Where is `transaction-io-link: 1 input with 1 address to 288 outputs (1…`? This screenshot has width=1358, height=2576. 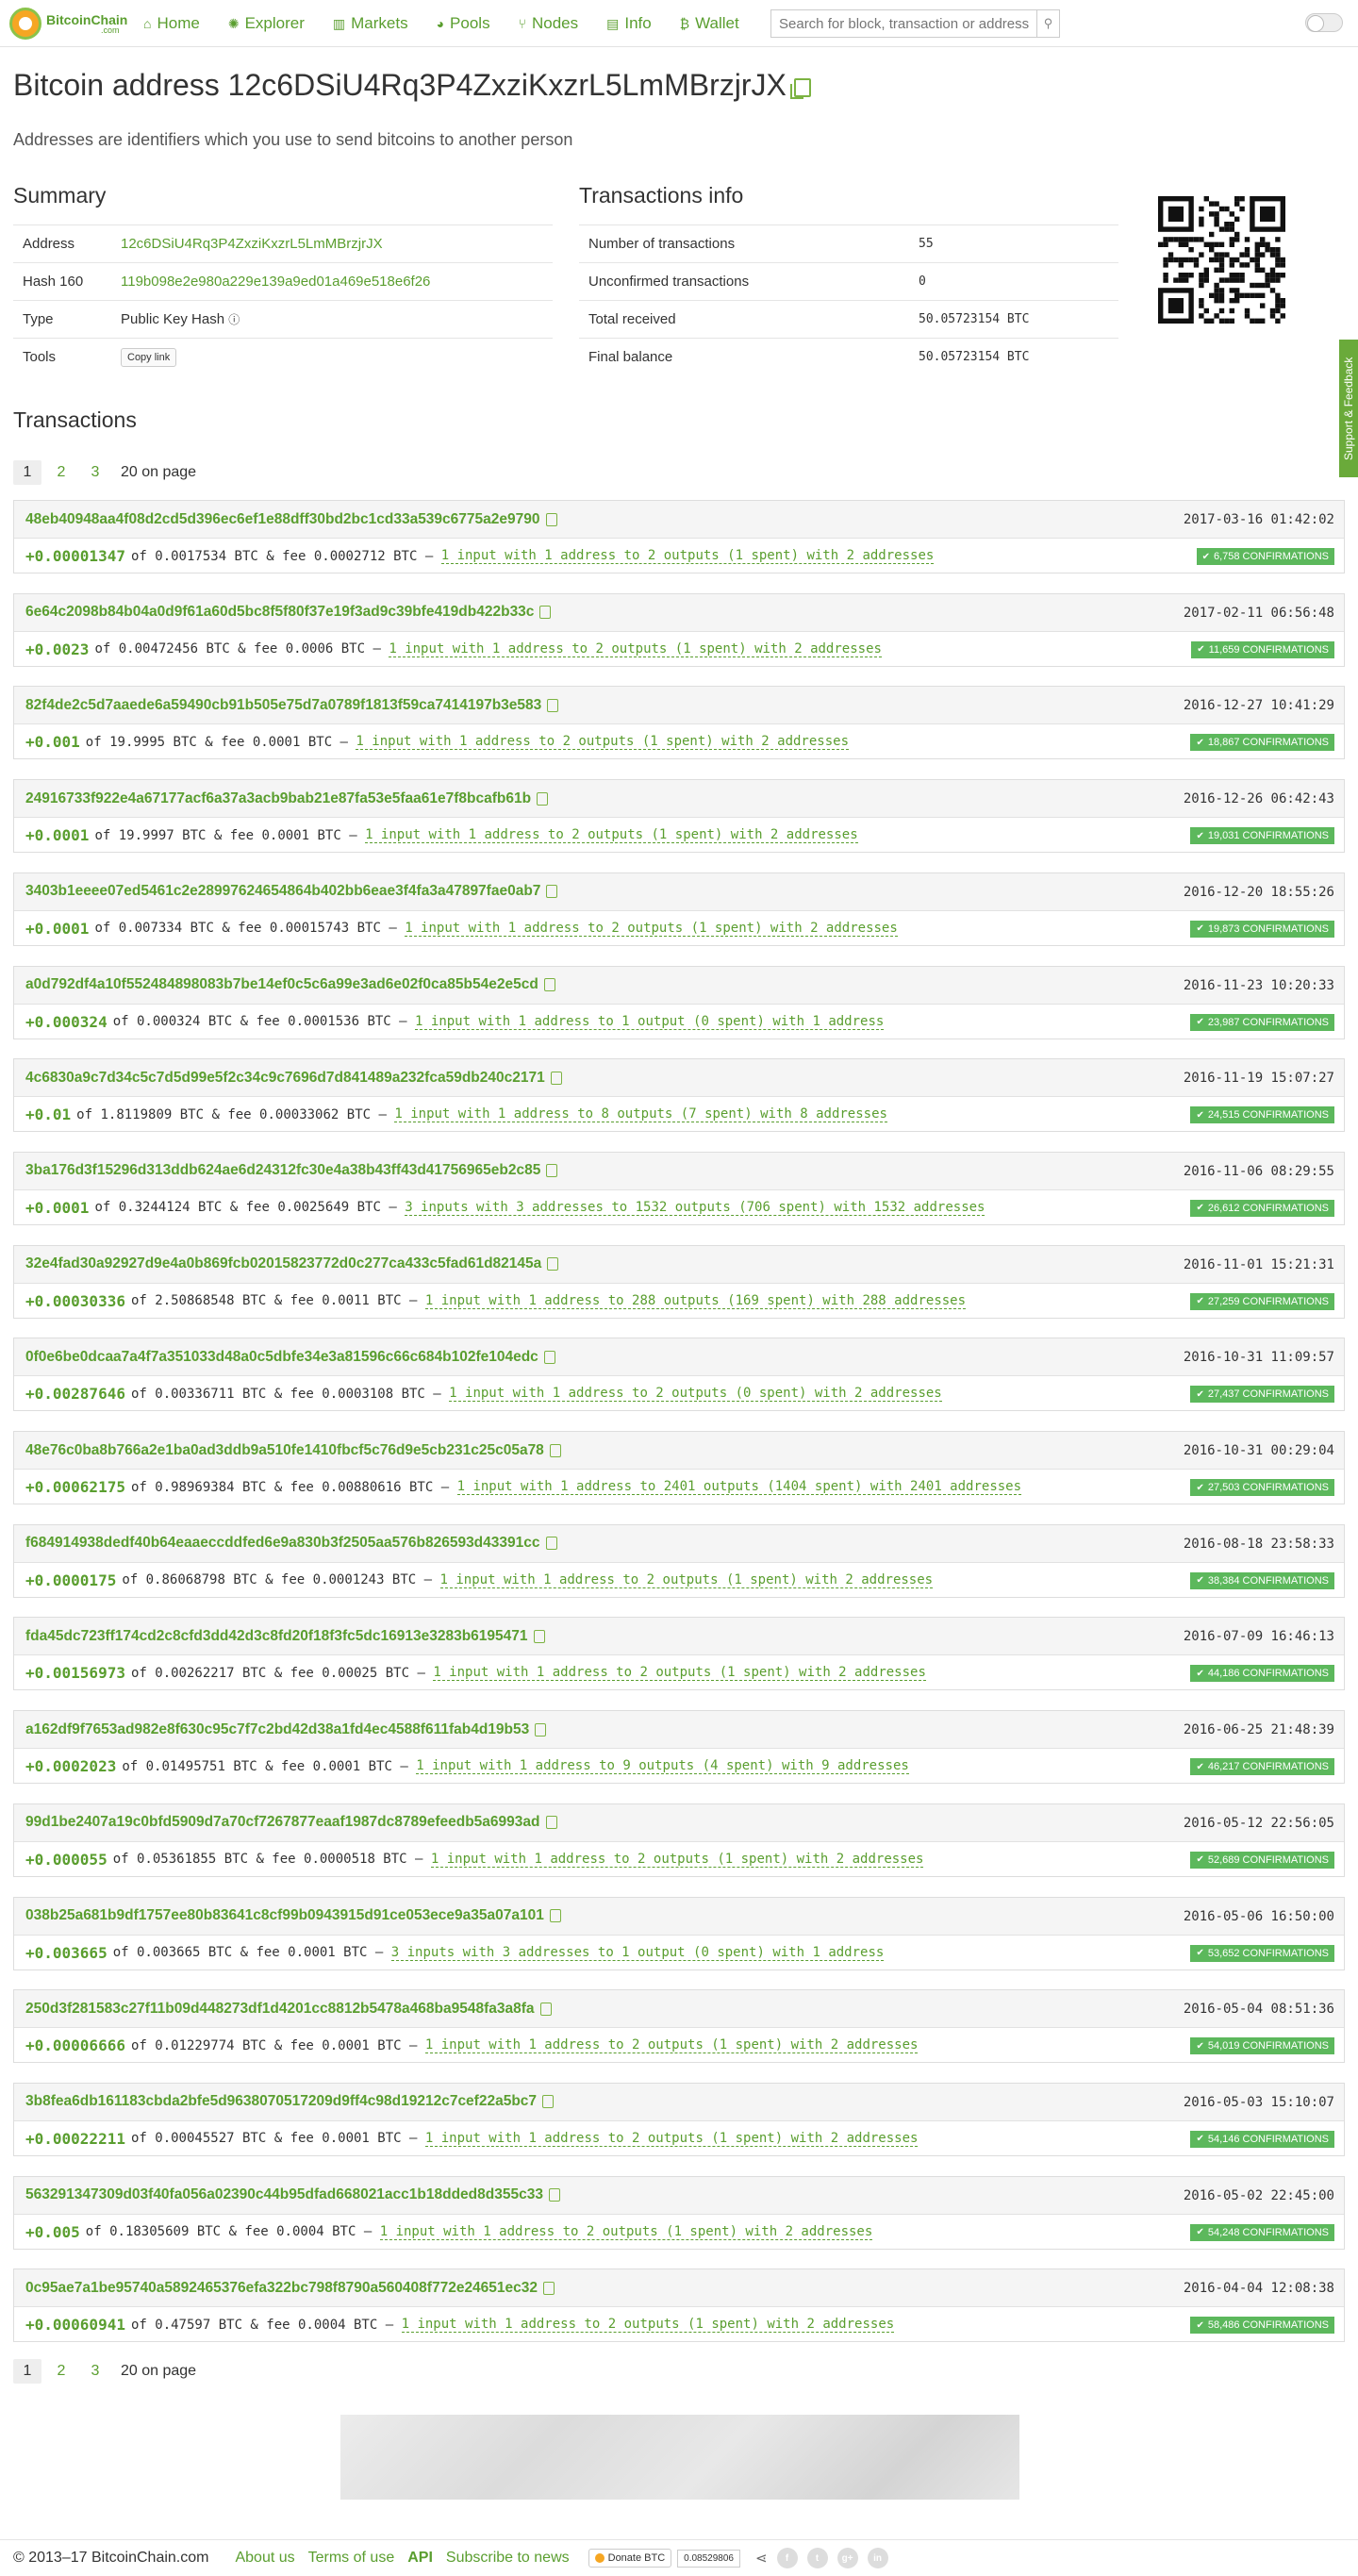 transaction-io-link: 1 input with 1 address to 288 outputs (1… is located at coordinates (695, 1301).